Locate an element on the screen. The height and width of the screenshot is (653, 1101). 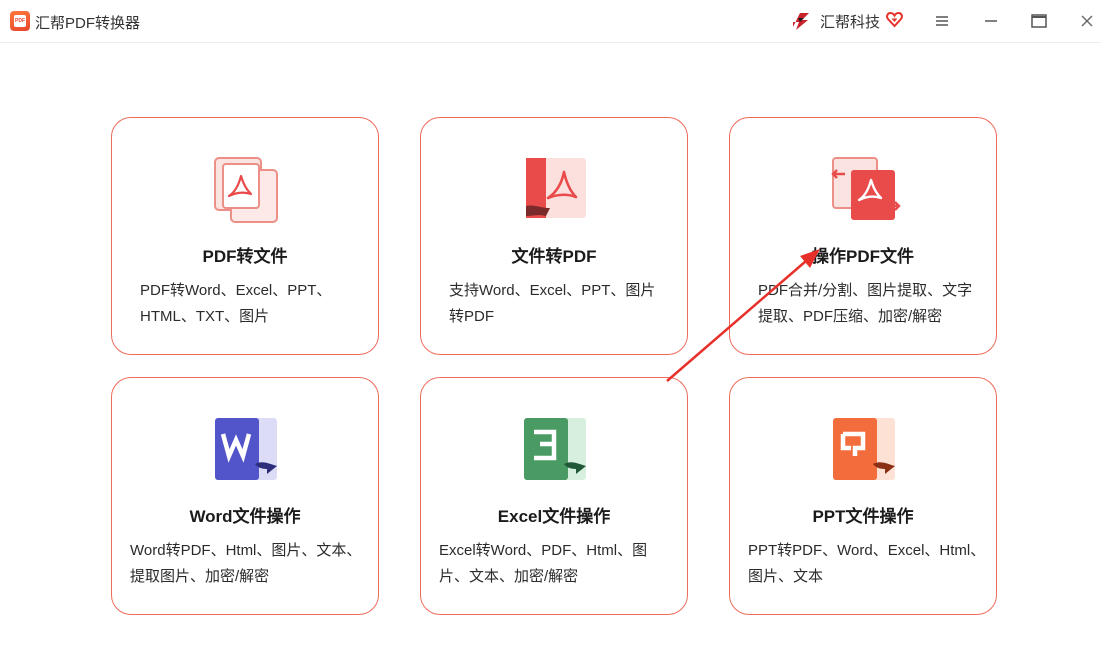
ppt-file-icon is located at coordinates (864, 449).